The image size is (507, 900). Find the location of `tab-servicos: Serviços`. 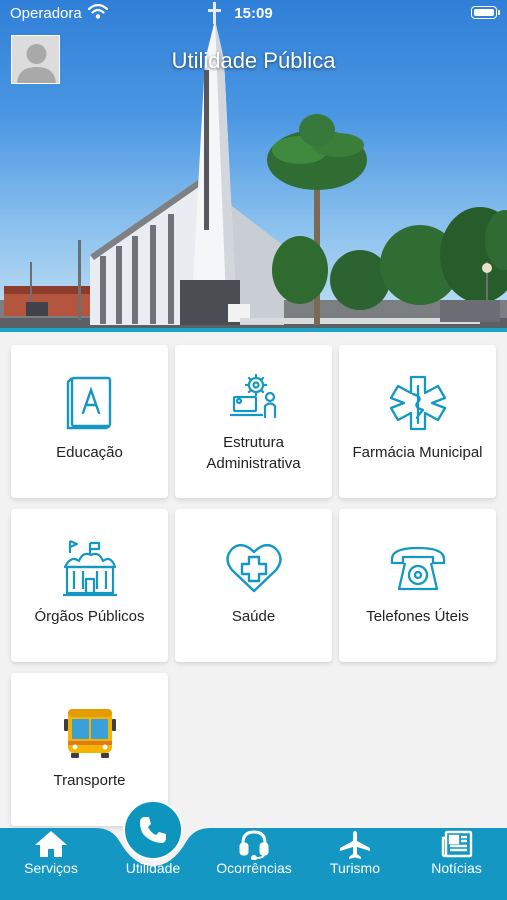

tab-servicos: Serviços is located at coordinates (51, 864).